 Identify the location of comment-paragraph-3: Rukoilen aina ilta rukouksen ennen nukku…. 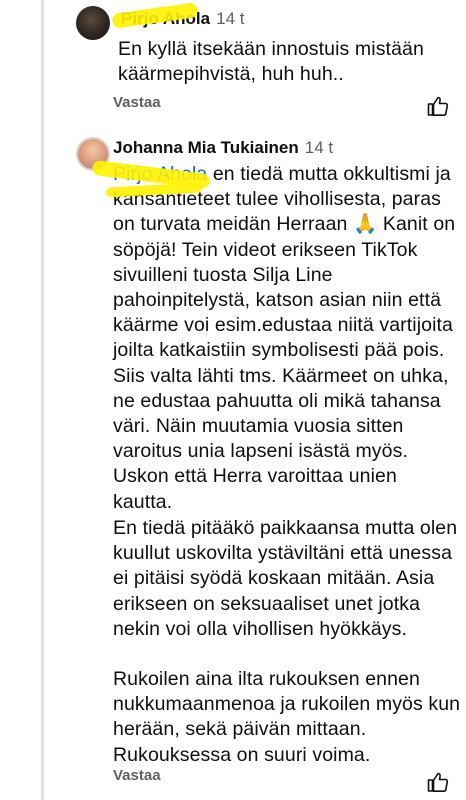
(289, 717).